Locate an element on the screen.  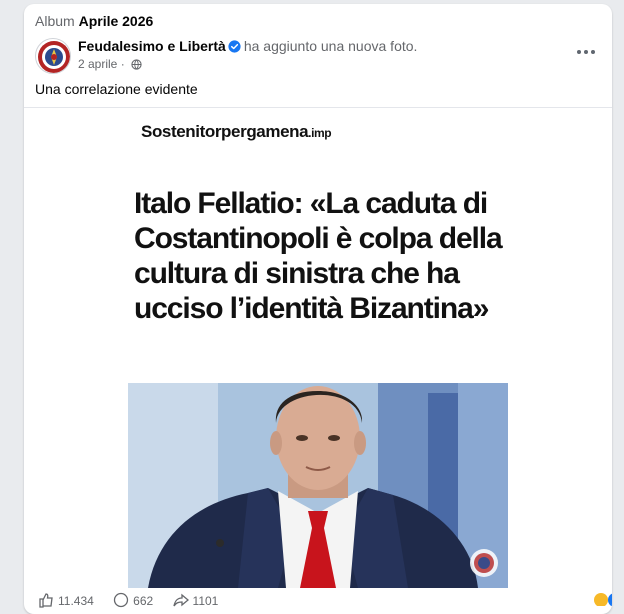
album-label: Album Aprile 2026 is located at coordinates (94, 21).